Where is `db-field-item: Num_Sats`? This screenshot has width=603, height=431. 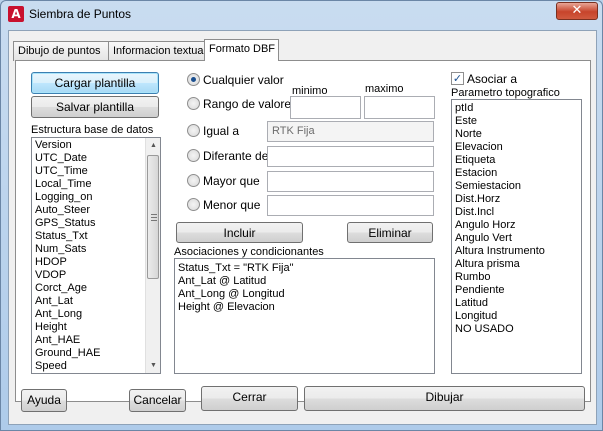
db-field-item: Num_Sats is located at coordinates (96, 249).